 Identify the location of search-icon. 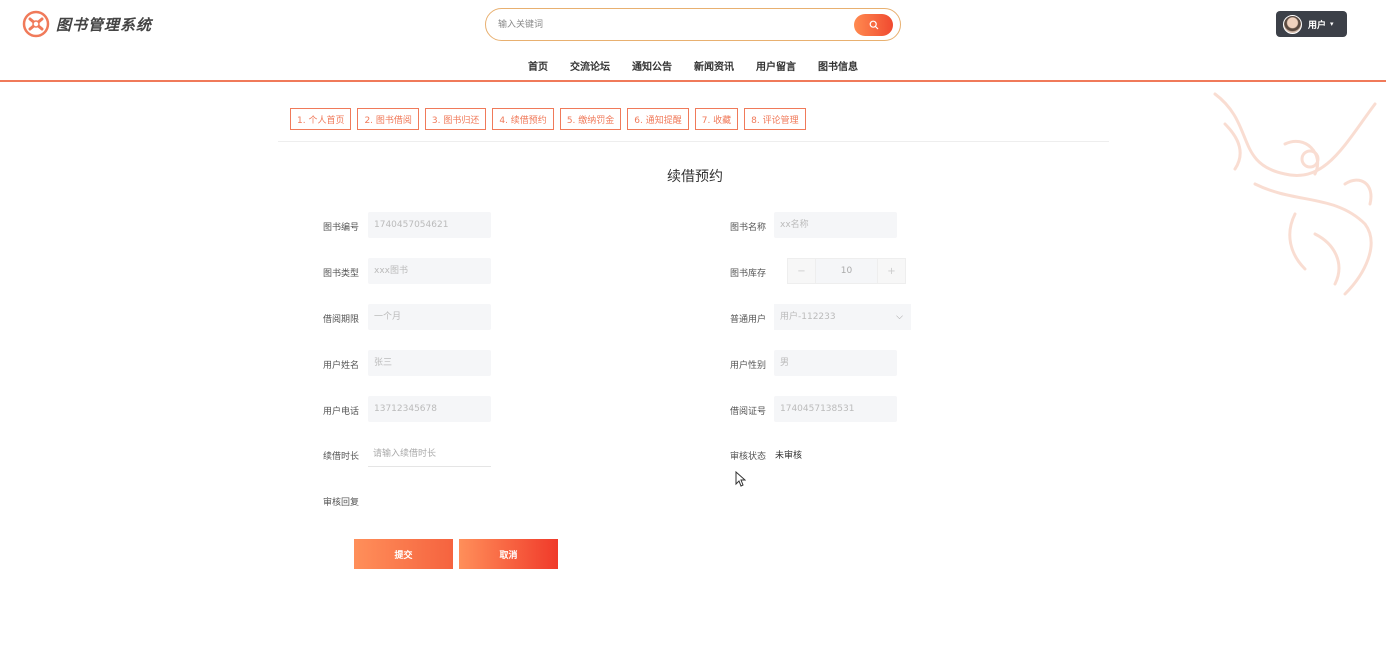
(873, 25).